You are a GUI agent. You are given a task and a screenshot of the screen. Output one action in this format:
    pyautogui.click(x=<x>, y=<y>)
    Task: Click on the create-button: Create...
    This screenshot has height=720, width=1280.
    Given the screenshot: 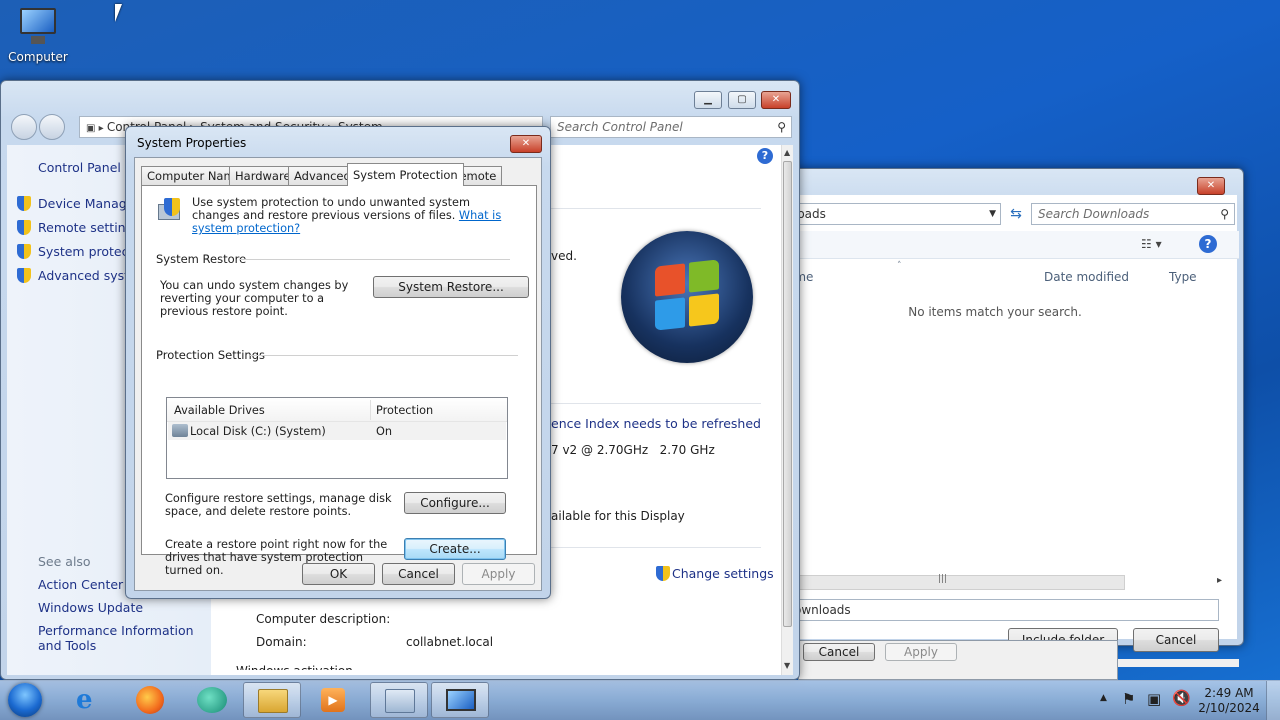 What is the action you would take?
    pyautogui.click(x=455, y=549)
    